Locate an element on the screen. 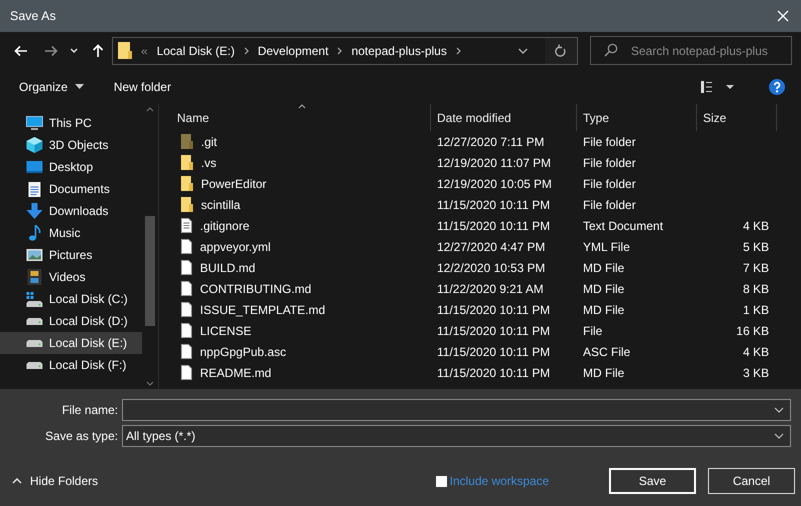  music-note-icon is located at coordinates (34, 233).